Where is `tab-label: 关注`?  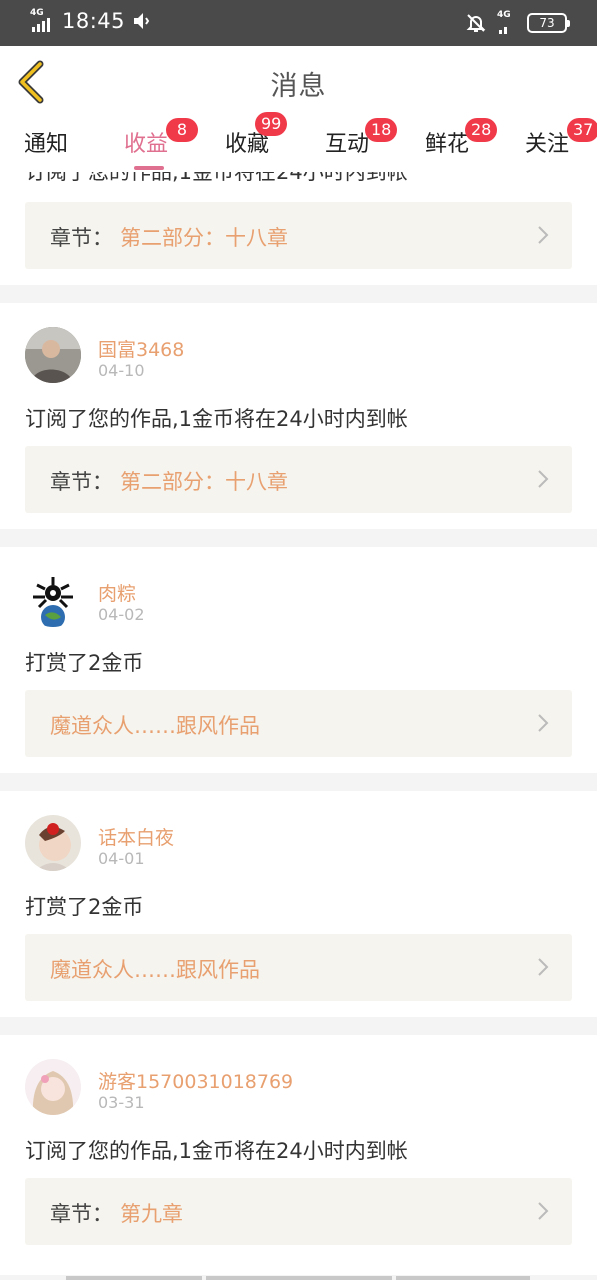 tab-label: 关注 is located at coordinates (547, 144).